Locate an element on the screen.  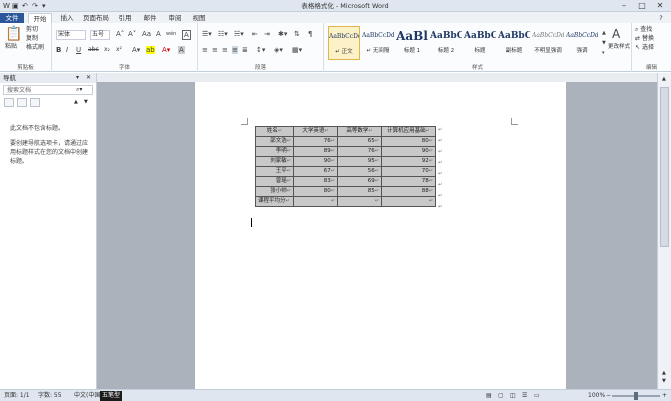
styles-more-icon: ▾ is located at coordinates (603, 53).